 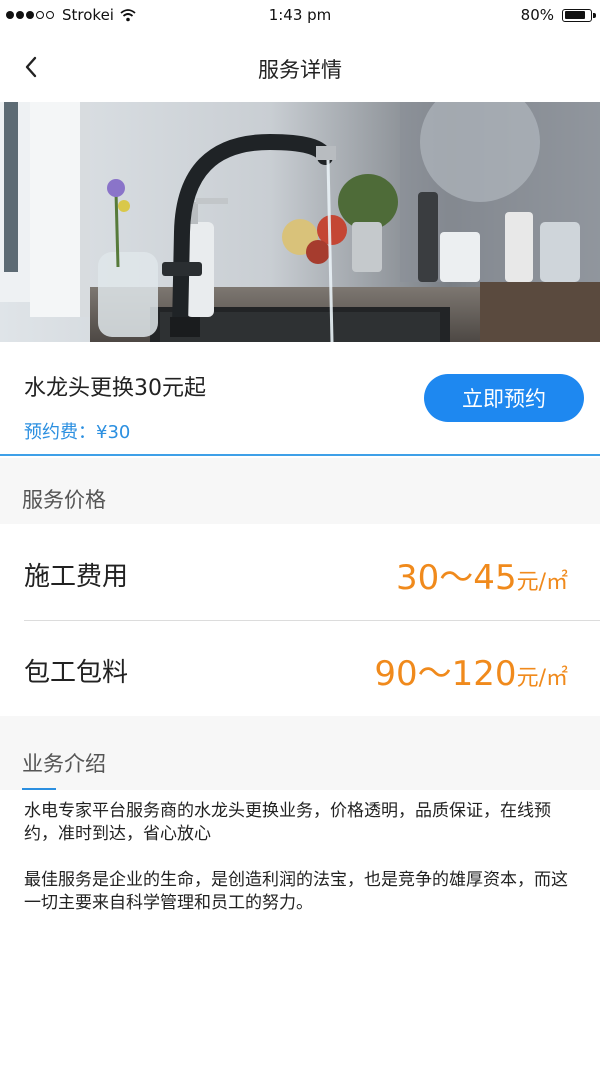 I want to click on service-header: 水龙头更换30元起 预约费：¥30 立即预约, so click(x=300, y=399).